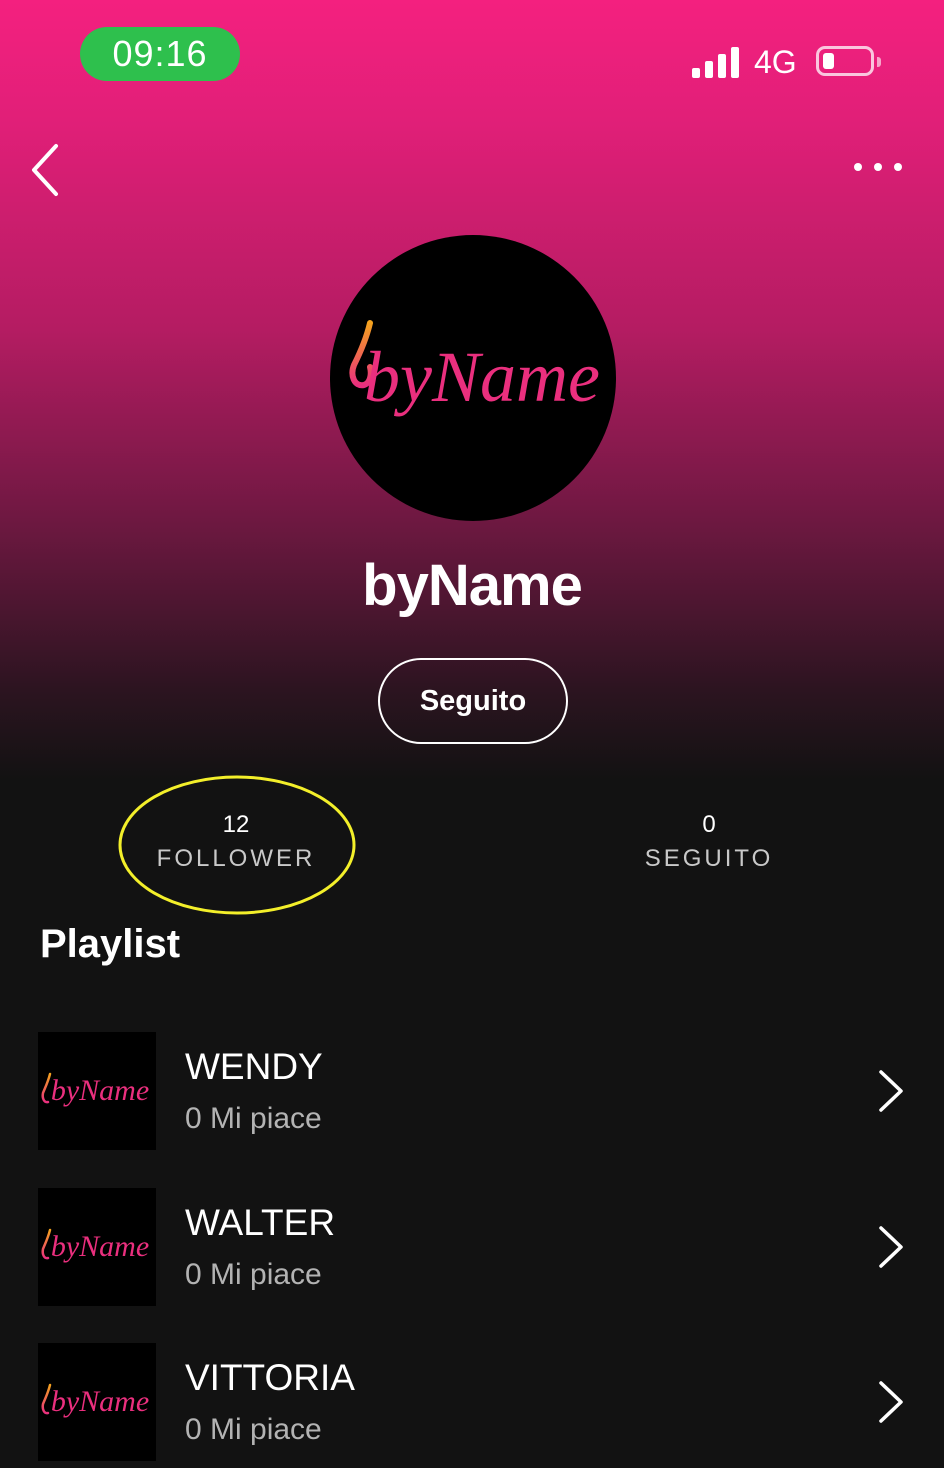  I want to click on more-options-button, so click(878, 167).